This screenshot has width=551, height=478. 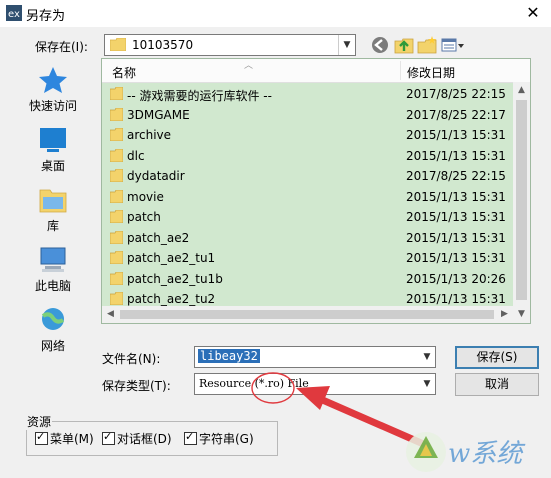 I want to click on column-header-name: 名称, so click(x=124, y=72).